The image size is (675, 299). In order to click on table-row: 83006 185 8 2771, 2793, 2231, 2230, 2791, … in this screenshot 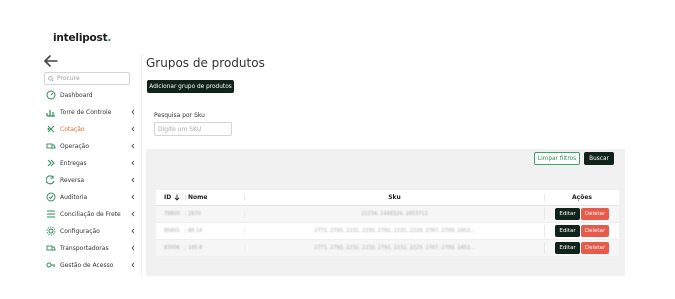, I will do `click(387, 248)`.